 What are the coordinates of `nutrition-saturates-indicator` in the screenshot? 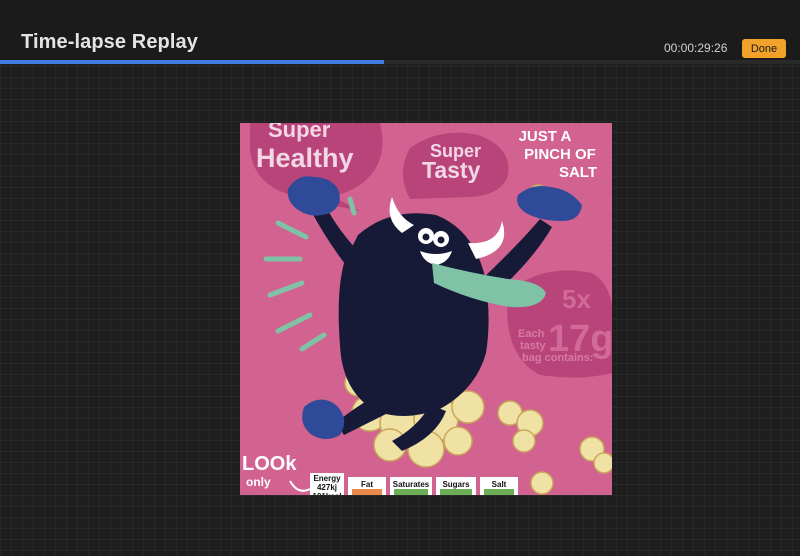 It's located at (411, 492).